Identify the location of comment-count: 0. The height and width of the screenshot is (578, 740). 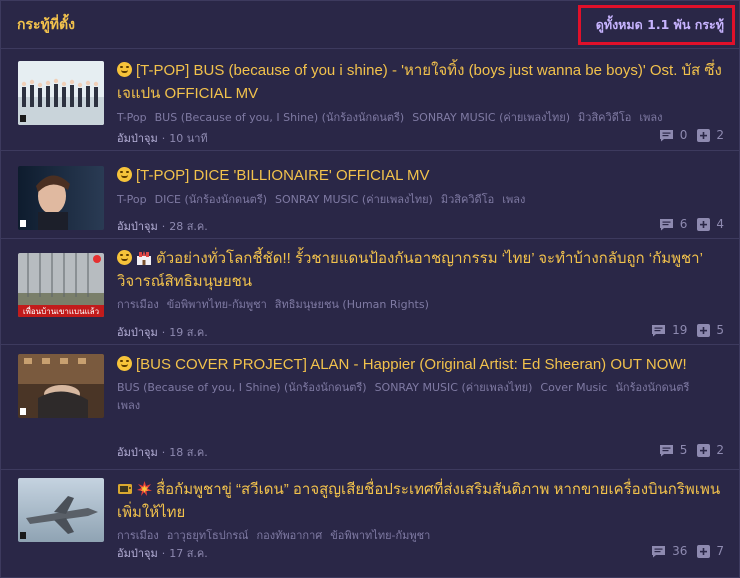
(673, 135).